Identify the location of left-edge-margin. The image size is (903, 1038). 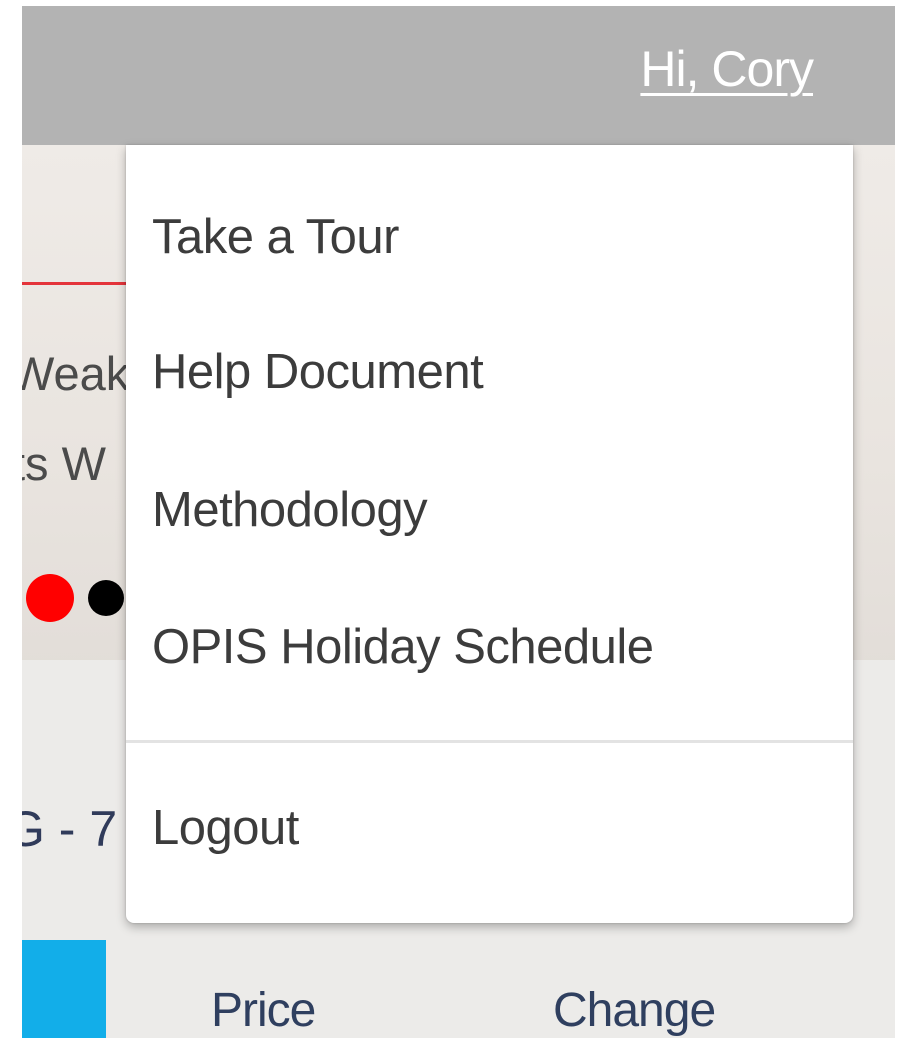
(11, 519).